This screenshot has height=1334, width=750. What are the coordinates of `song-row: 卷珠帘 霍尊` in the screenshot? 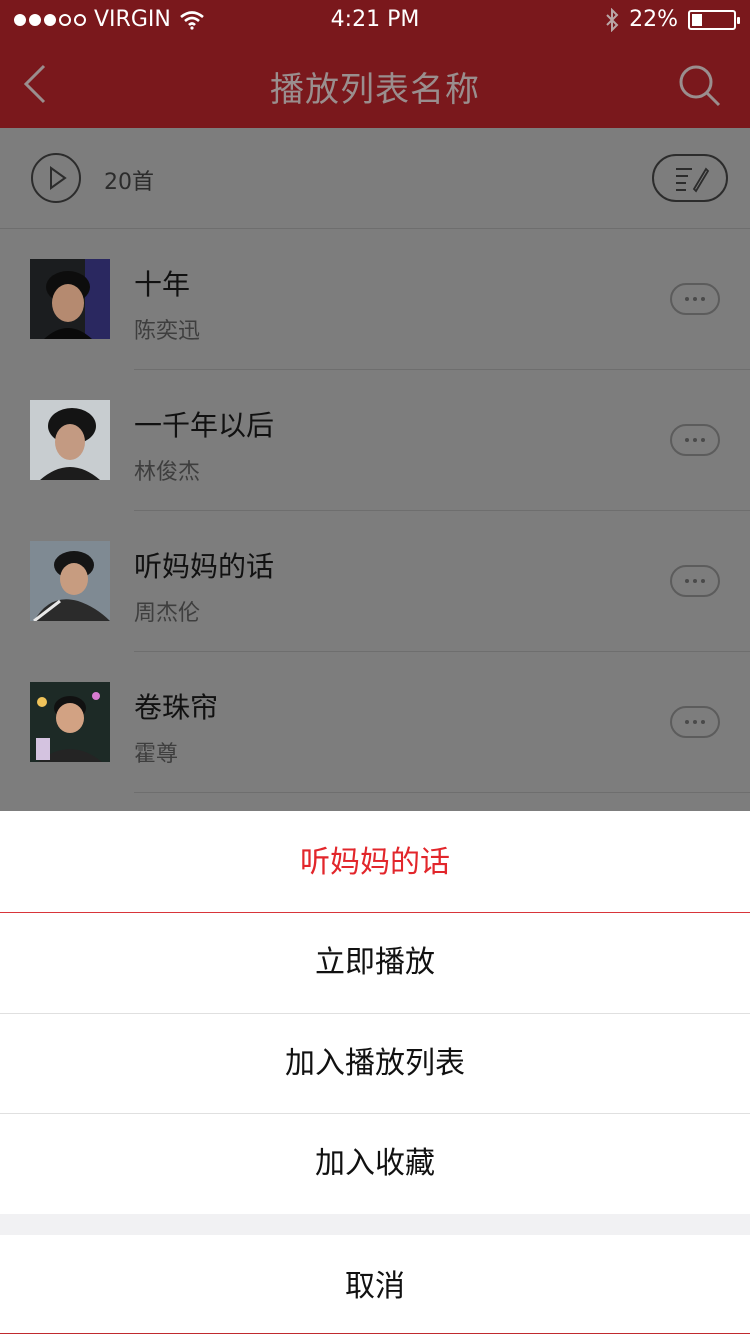 It's located at (375, 722).